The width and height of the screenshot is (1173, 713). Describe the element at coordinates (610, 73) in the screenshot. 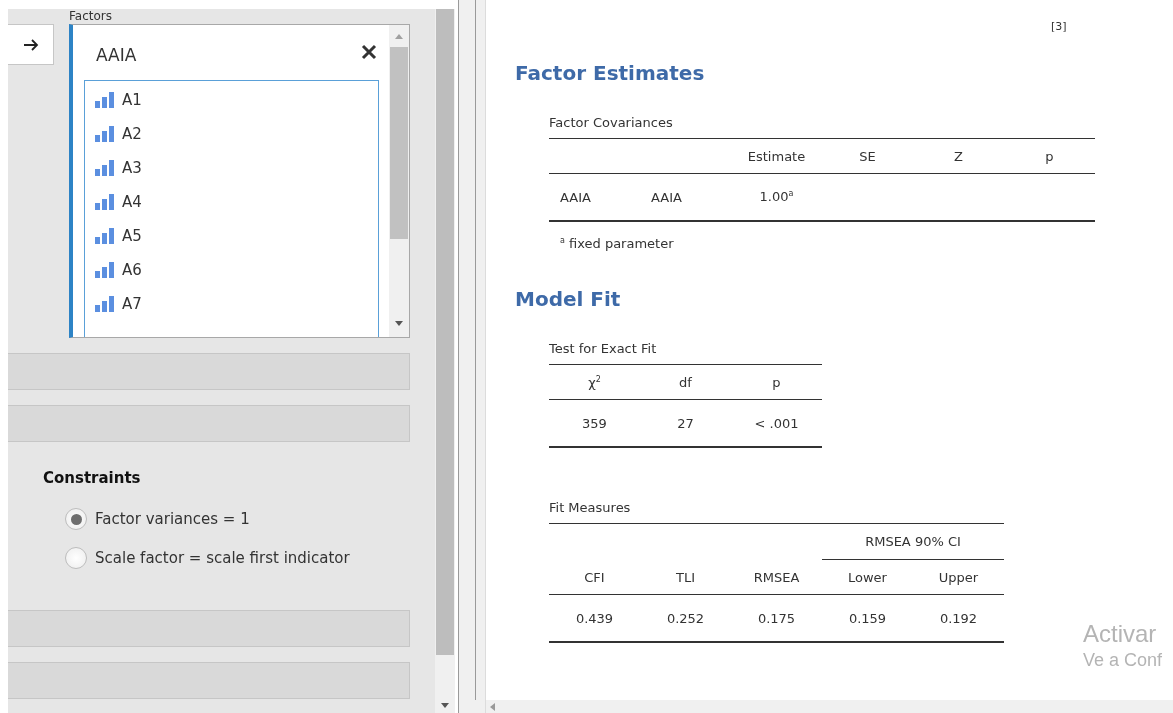

I see `section-heading: Factor Estimates` at that location.